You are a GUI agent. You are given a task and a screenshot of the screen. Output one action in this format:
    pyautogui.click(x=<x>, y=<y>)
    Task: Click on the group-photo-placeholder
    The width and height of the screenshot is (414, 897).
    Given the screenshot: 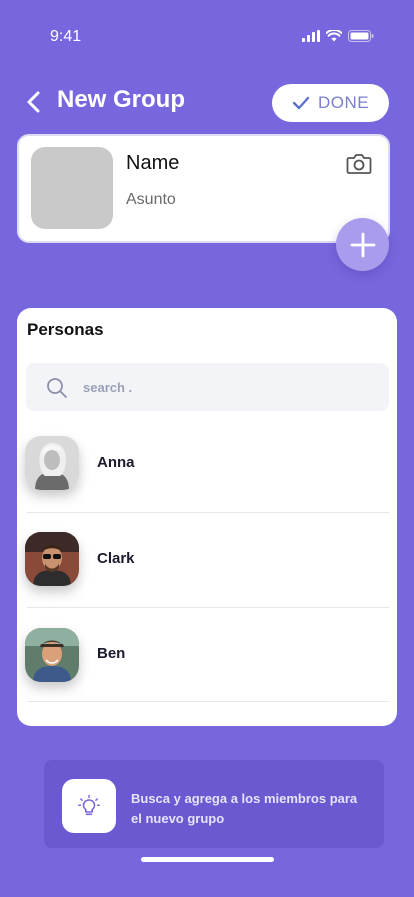 What is the action you would take?
    pyautogui.click(x=72, y=188)
    